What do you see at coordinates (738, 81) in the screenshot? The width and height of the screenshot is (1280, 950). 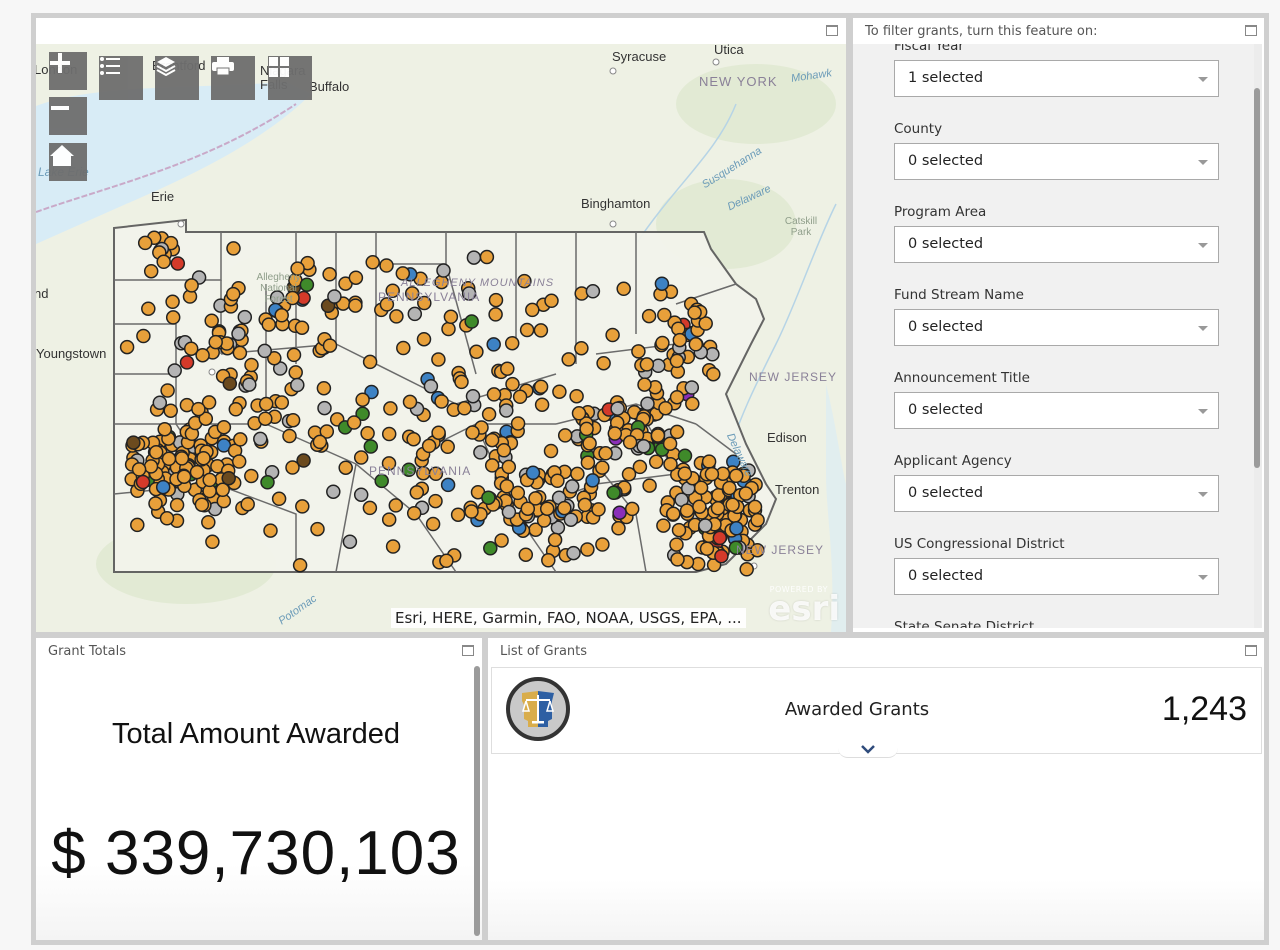 I see `label-new-york: NEW YORK` at bounding box center [738, 81].